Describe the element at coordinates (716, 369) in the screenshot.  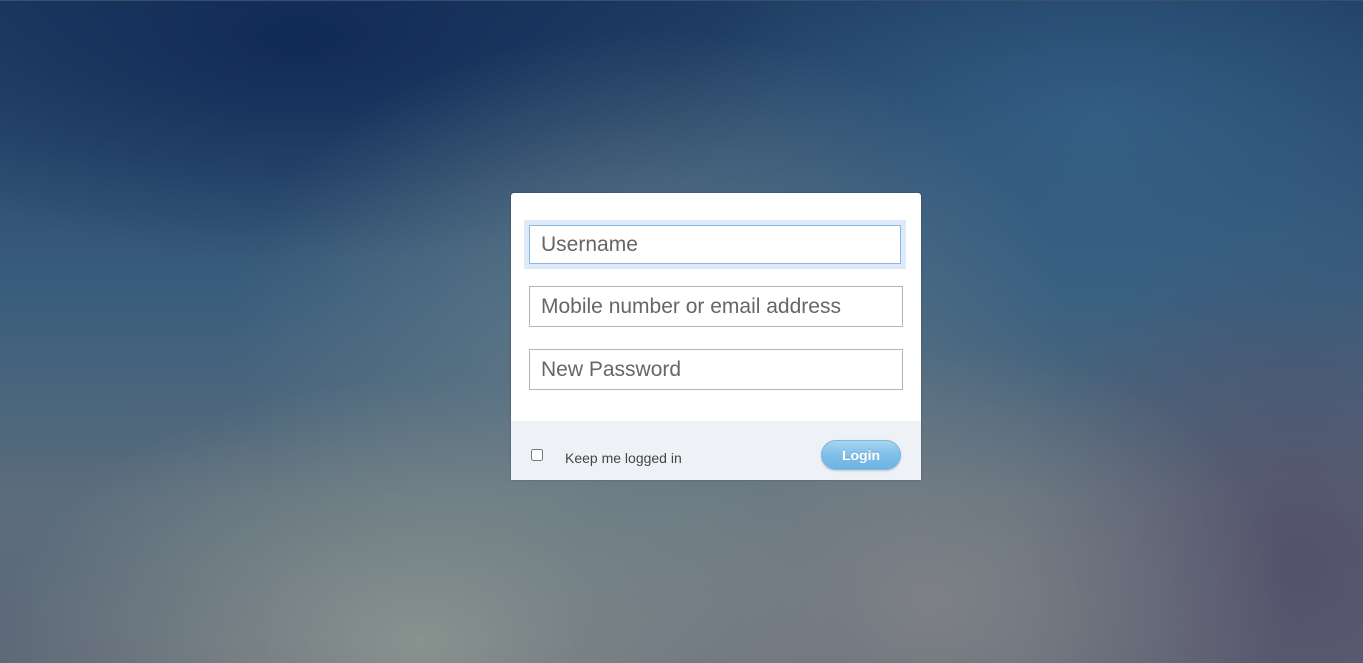
I see `new-password-input` at that location.